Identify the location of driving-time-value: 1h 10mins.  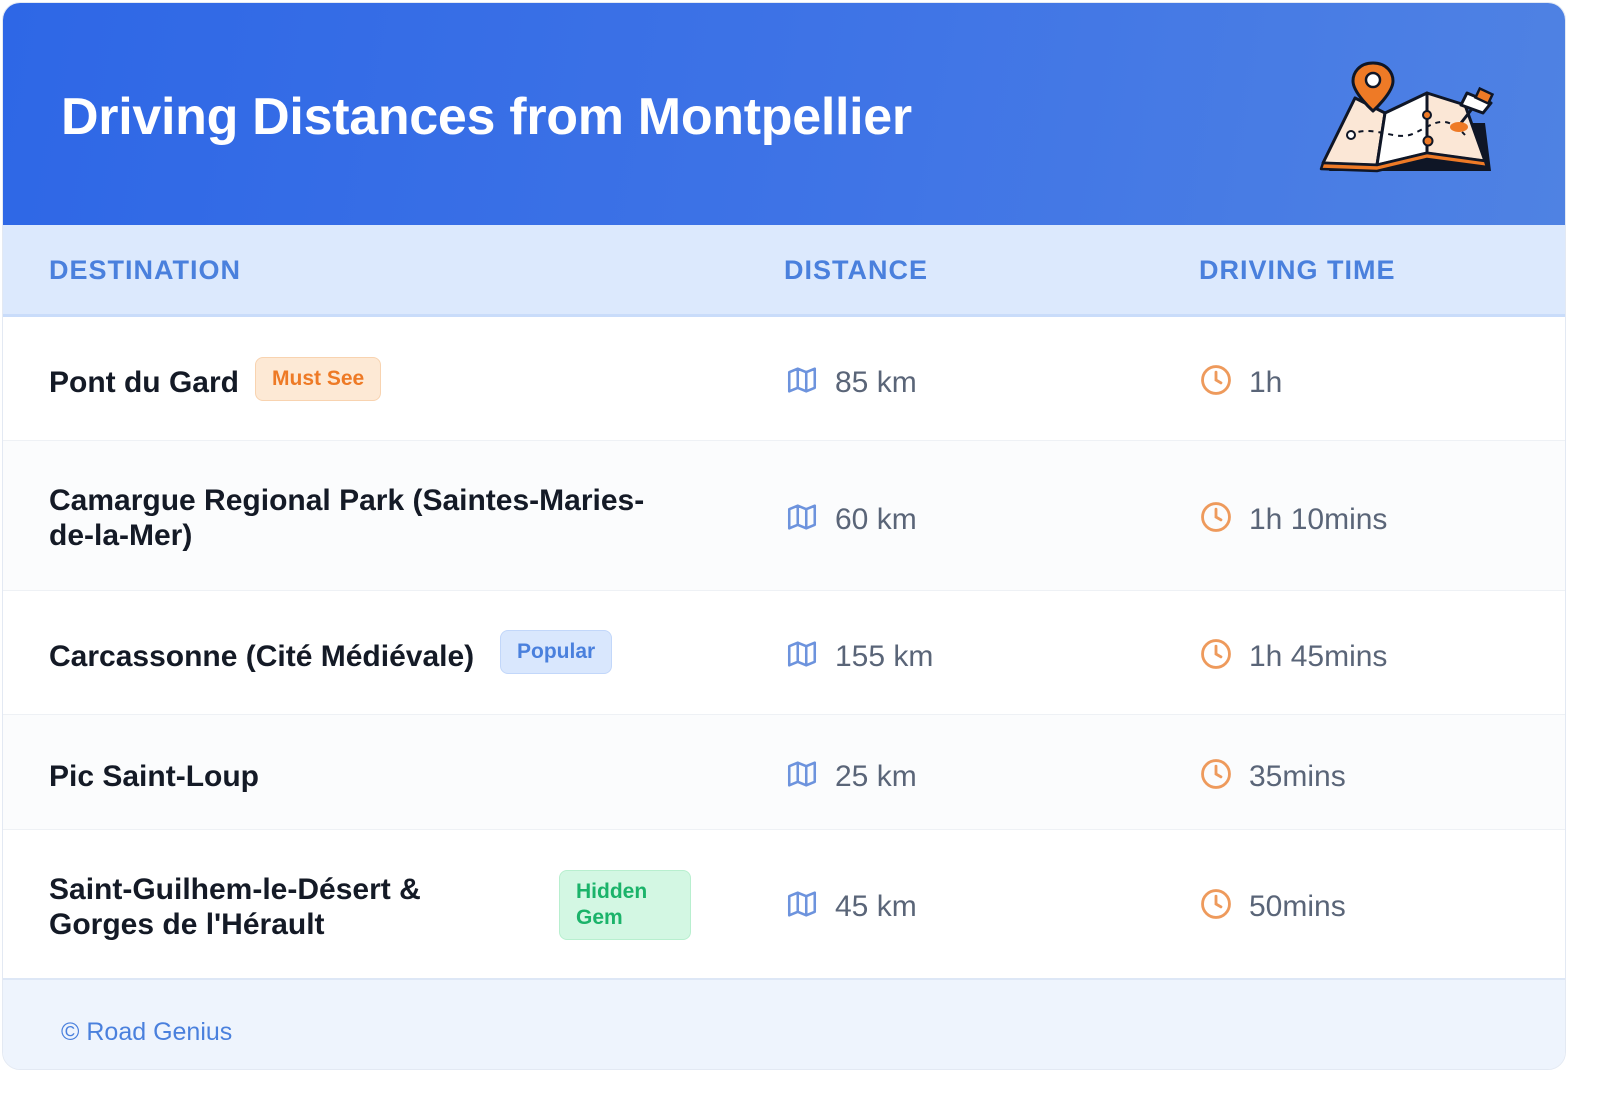
(1318, 519).